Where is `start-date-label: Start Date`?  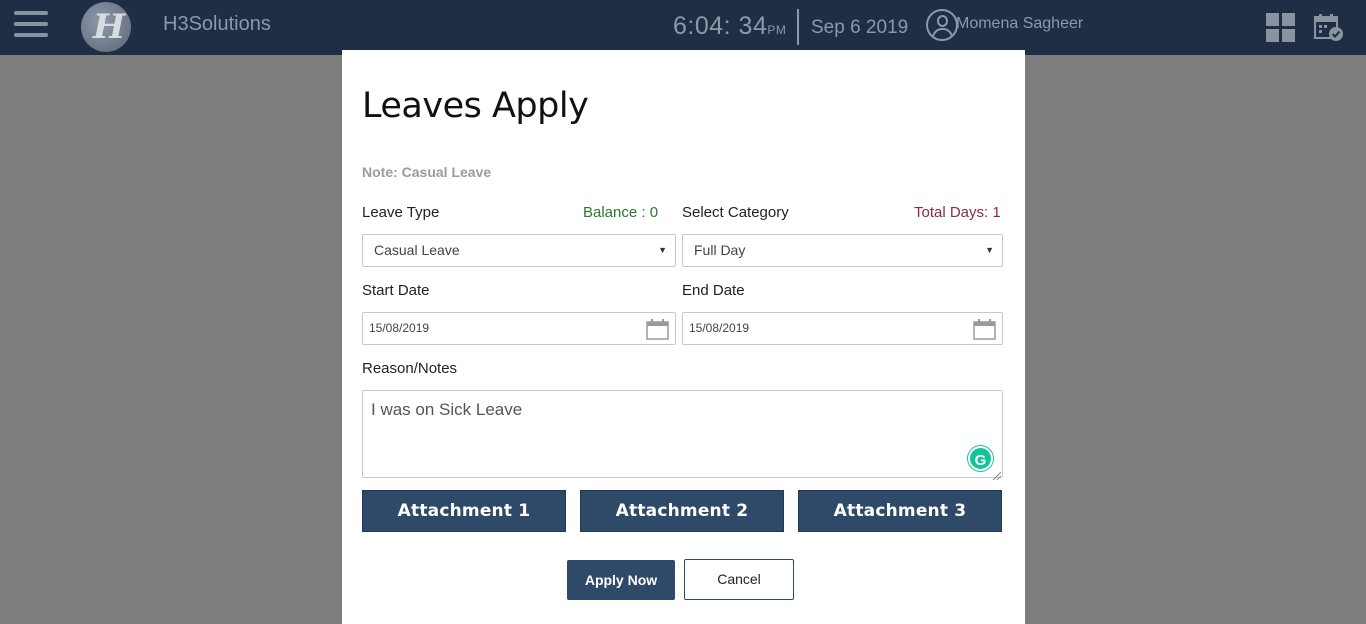 start-date-label: Start Date is located at coordinates (396, 290).